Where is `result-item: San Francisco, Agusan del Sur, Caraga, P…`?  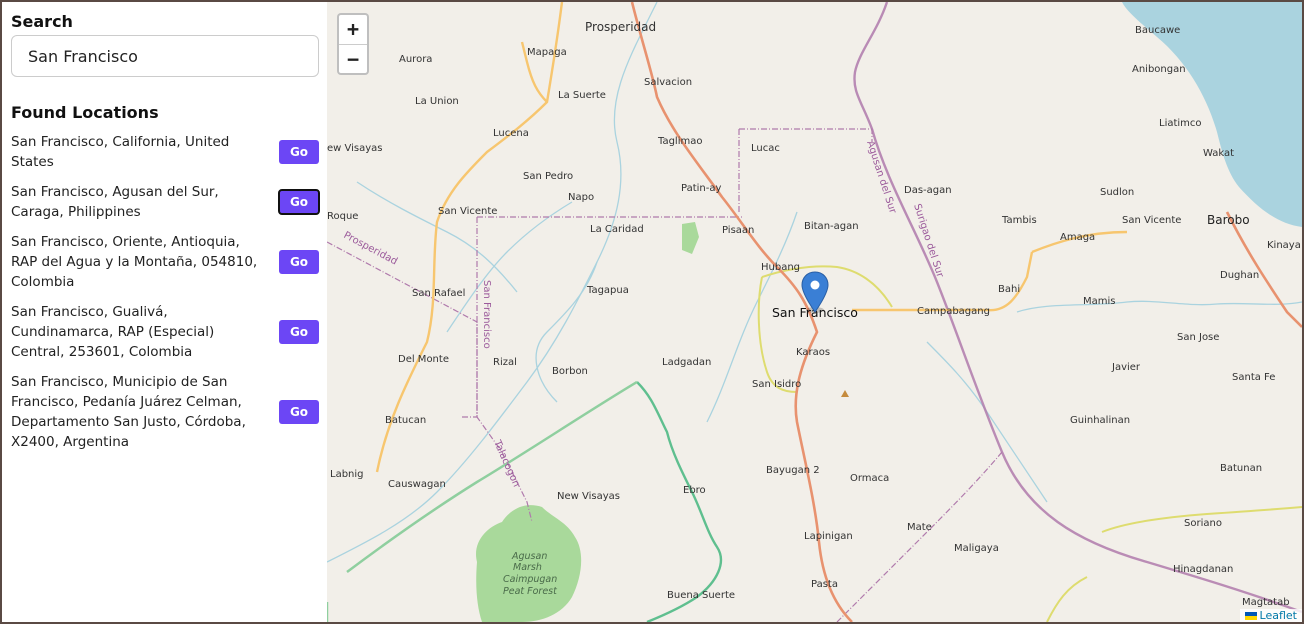 result-item: San Francisco, Agusan del Sur, Caraga, P… is located at coordinates (165, 202).